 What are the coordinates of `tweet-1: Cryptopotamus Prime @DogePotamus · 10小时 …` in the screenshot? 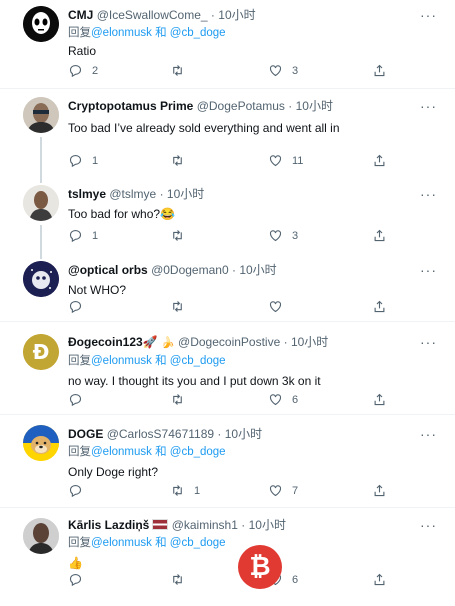 It's located at (227, 133).